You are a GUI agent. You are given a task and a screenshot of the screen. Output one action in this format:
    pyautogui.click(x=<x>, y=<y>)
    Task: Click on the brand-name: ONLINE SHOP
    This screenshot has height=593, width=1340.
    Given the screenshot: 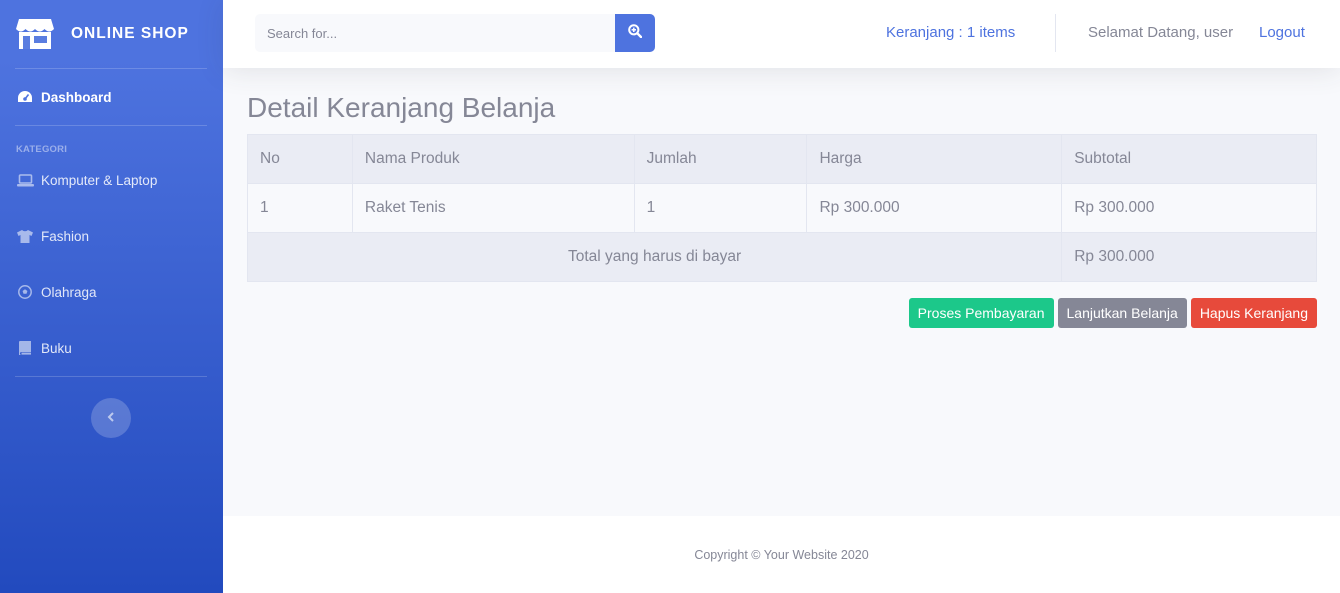 What is the action you would take?
    pyautogui.click(x=130, y=33)
    